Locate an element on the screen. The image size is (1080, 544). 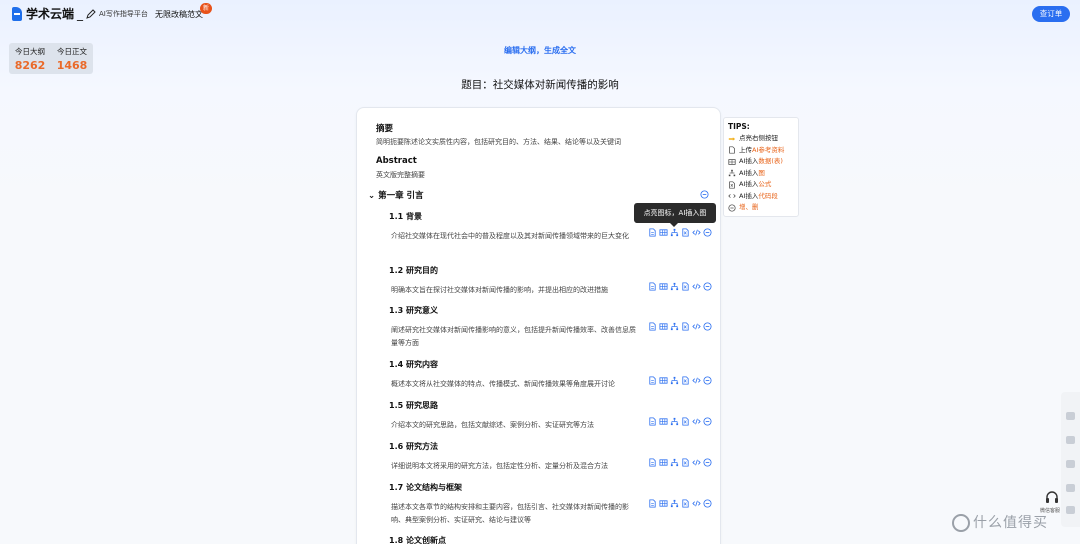
logo: 学术云端 _ AI写作指导平台 is located at coordinates (80, 13).